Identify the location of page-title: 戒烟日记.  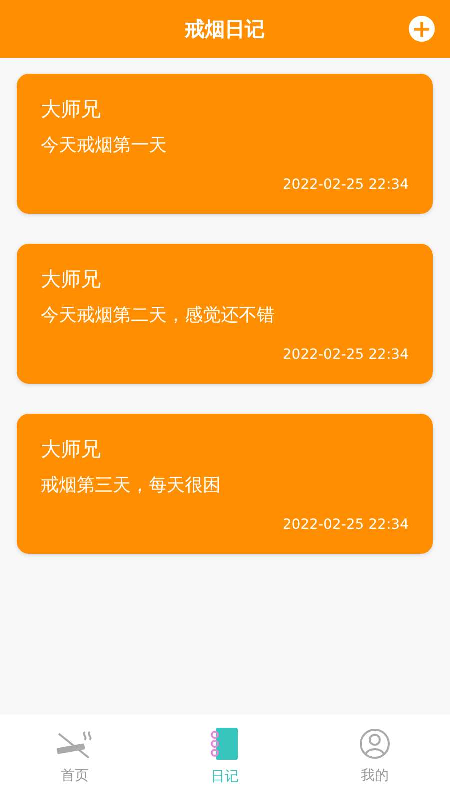
(225, 29).